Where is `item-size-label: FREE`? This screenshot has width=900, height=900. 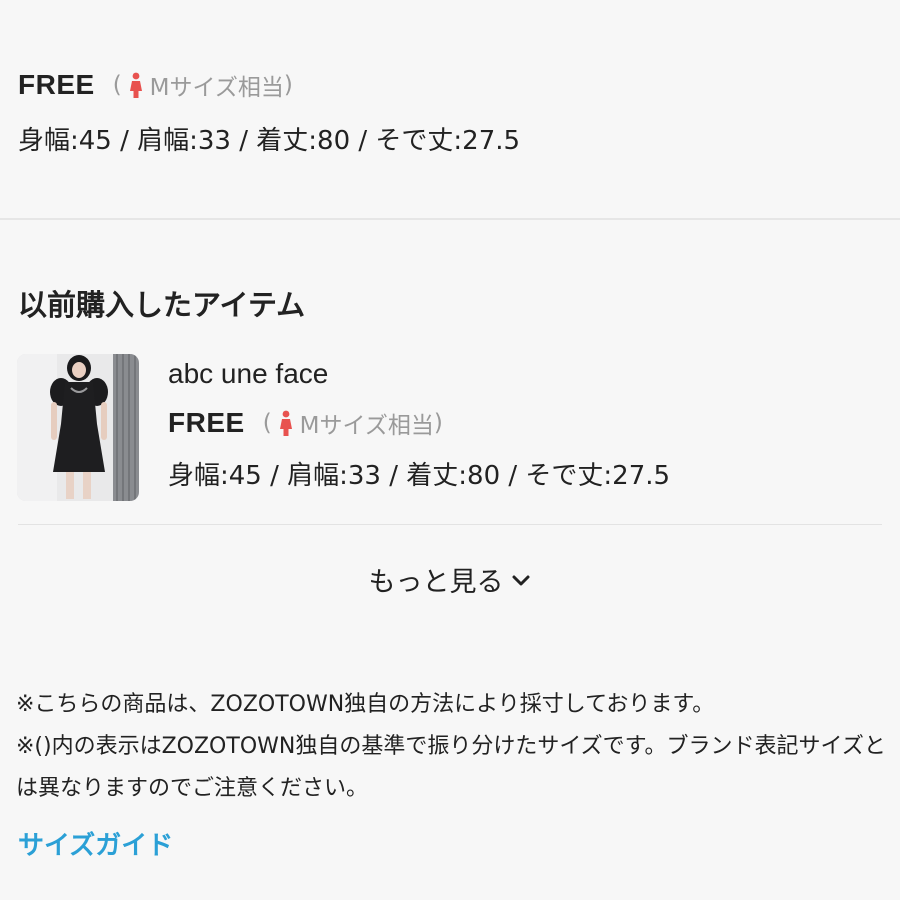
item-size-label: FREE is located at coordinates (206, 422).